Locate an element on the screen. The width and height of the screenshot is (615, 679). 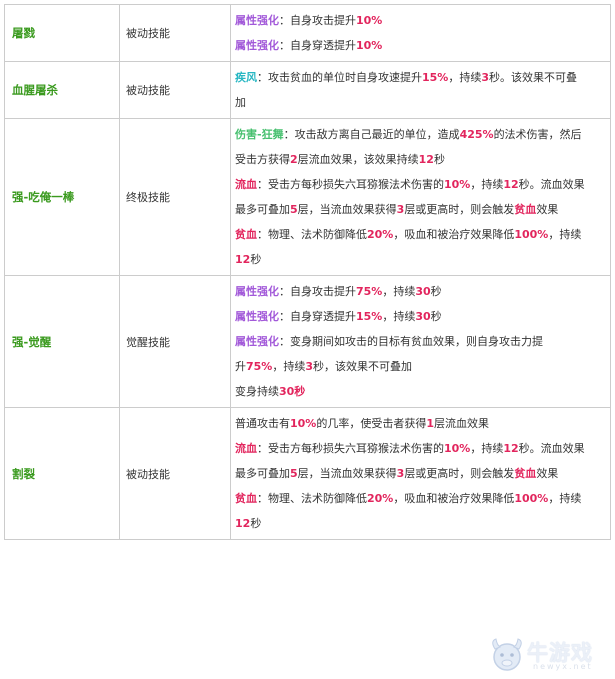
description-text: ：自身穿透提升 is located at coordinates (317, 316).